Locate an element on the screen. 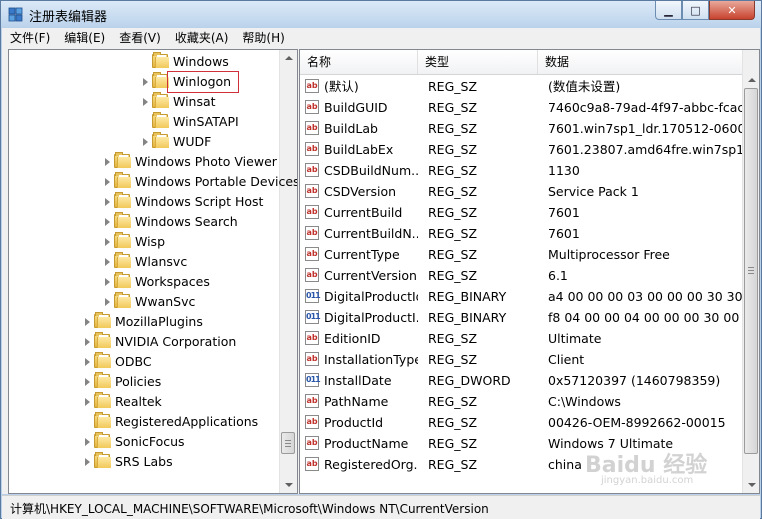 This screenshot has height=519, width=762. tree-item: WwanSvc is located at coordinates (143, 302).